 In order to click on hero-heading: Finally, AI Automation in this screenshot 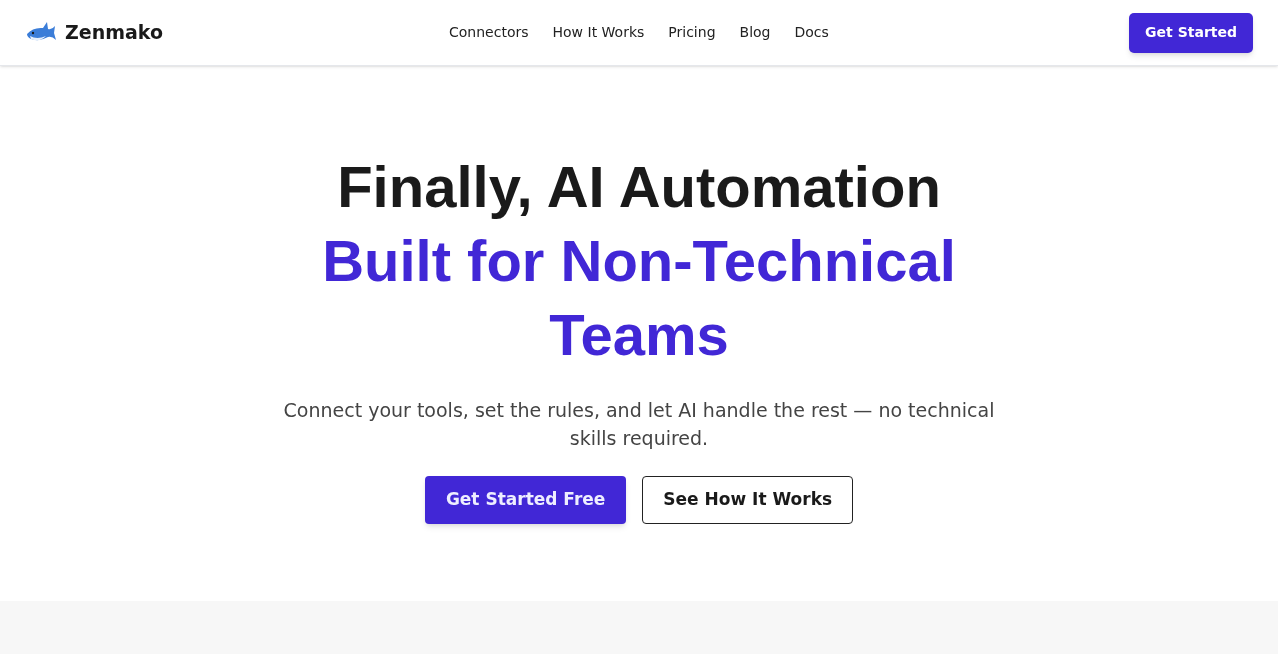, I will do `click(639, 187)`.